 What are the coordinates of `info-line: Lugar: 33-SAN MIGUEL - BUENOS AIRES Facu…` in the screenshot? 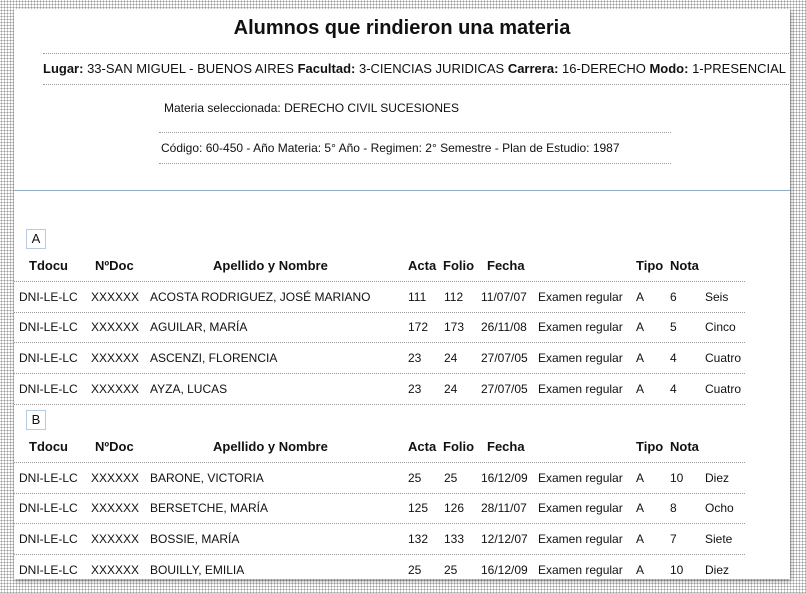 It's located at (416, 69).